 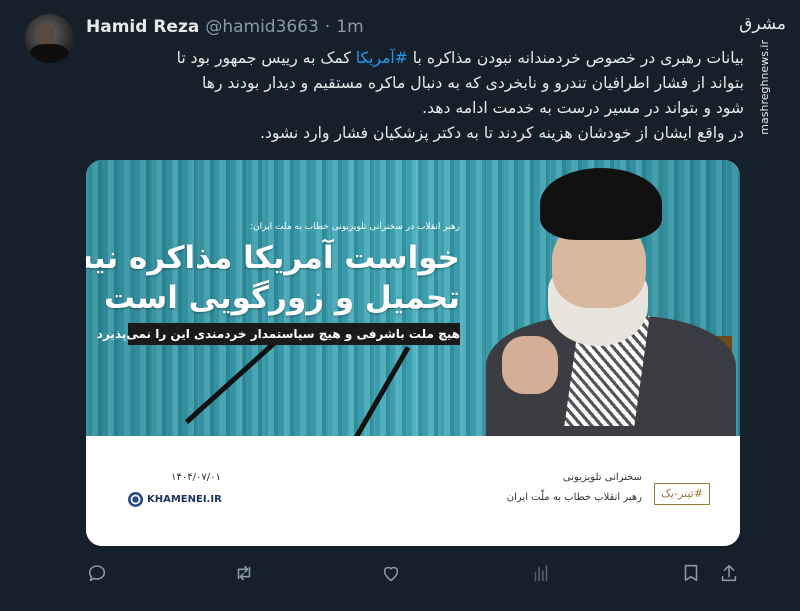 What do you see at coordinates (244, 573) in the screenshot?
I see `retweet-icon` at bounding box center [244, 573].